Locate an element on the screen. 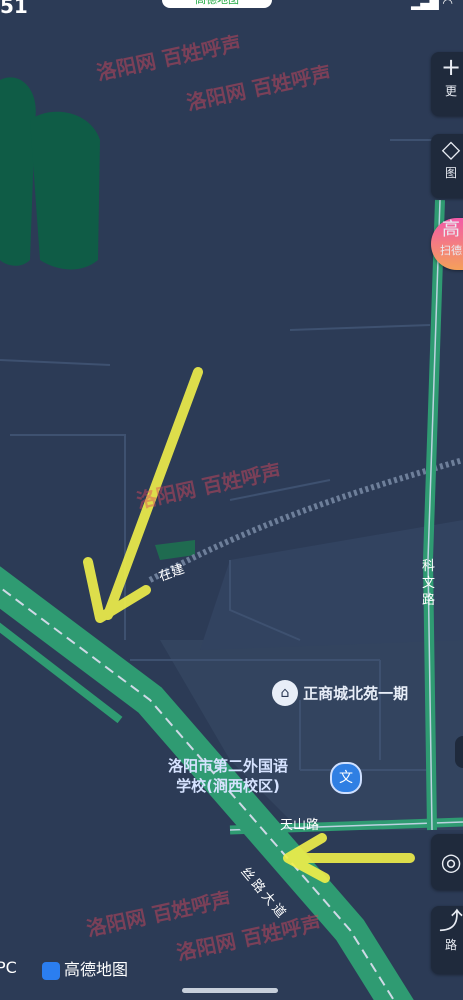 This screenshot has height=1000, width=463. side-edge-button is located at coordinates (459, 752).